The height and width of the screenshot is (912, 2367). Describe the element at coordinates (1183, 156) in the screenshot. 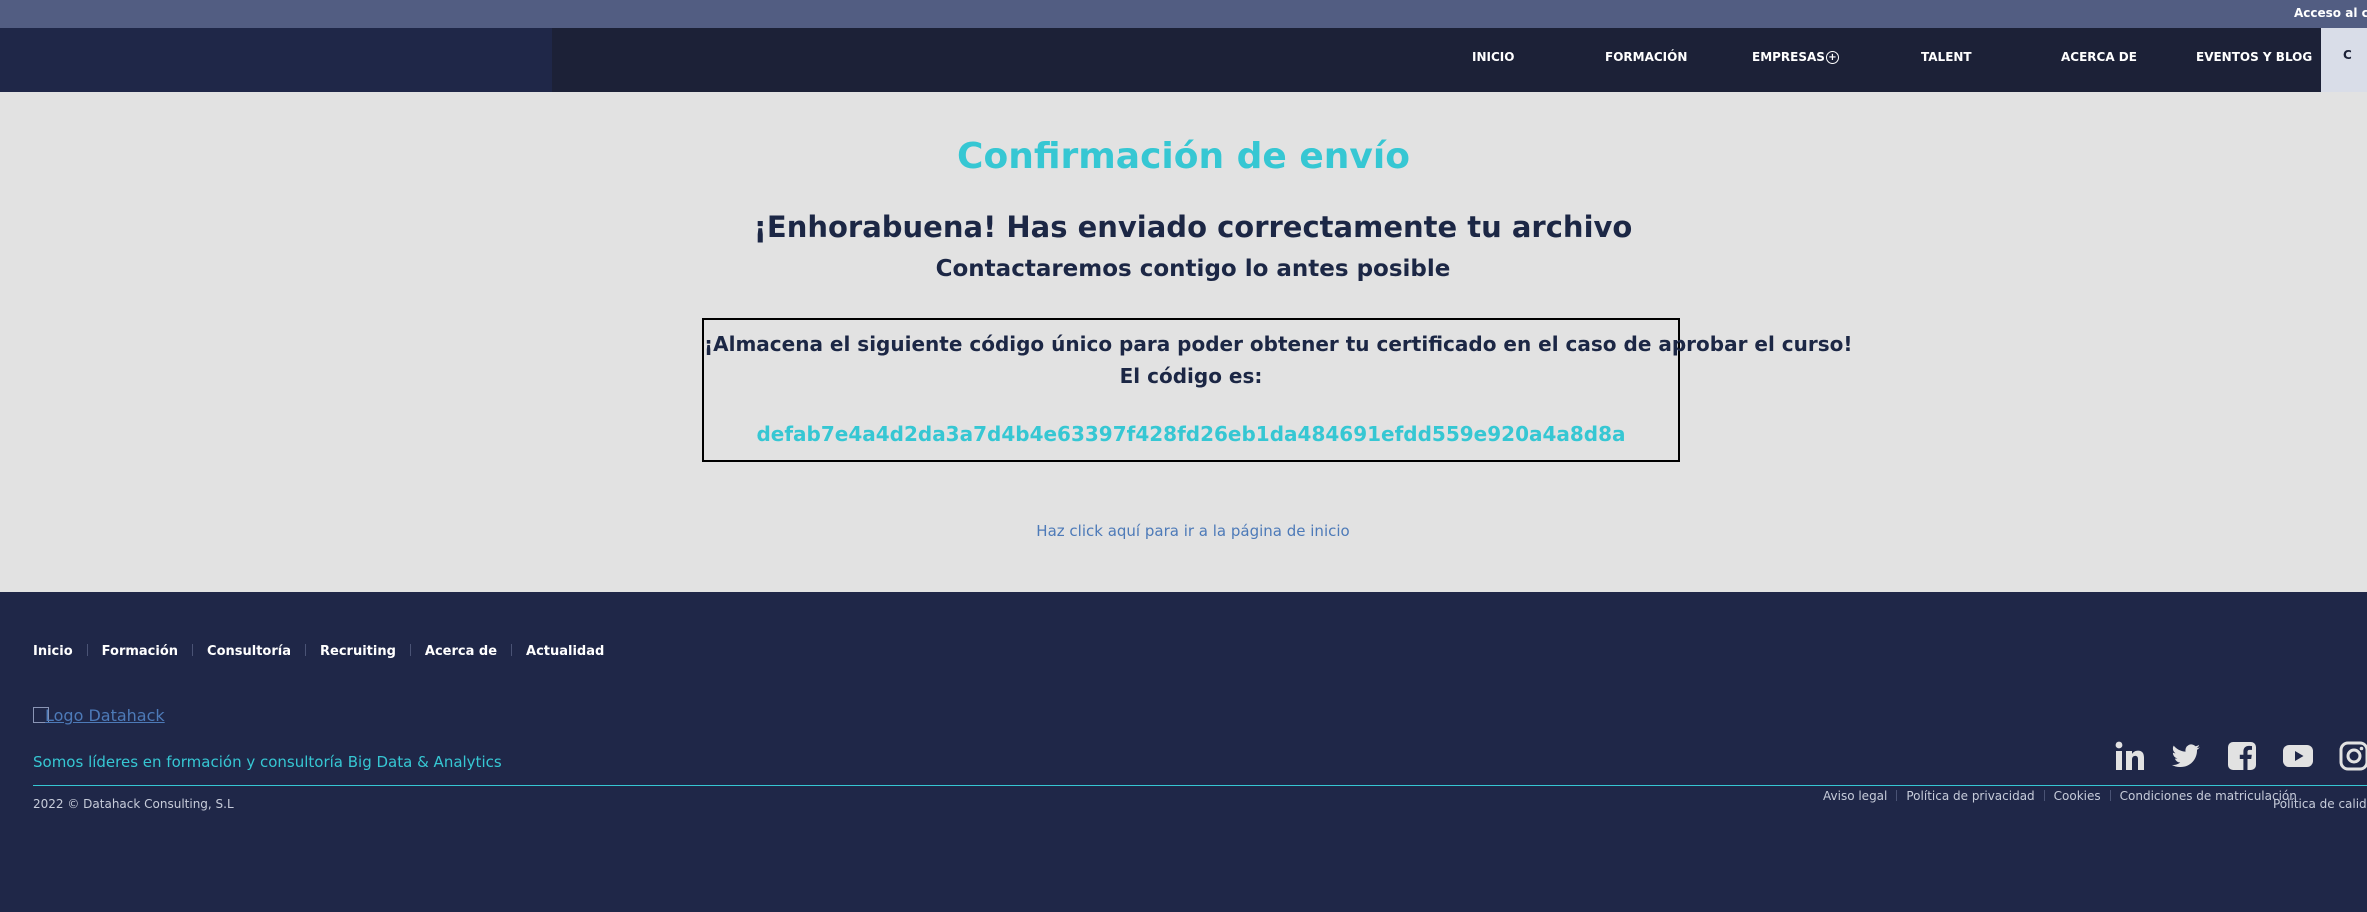

I see `page-title: Confirmación de envío` at that location.